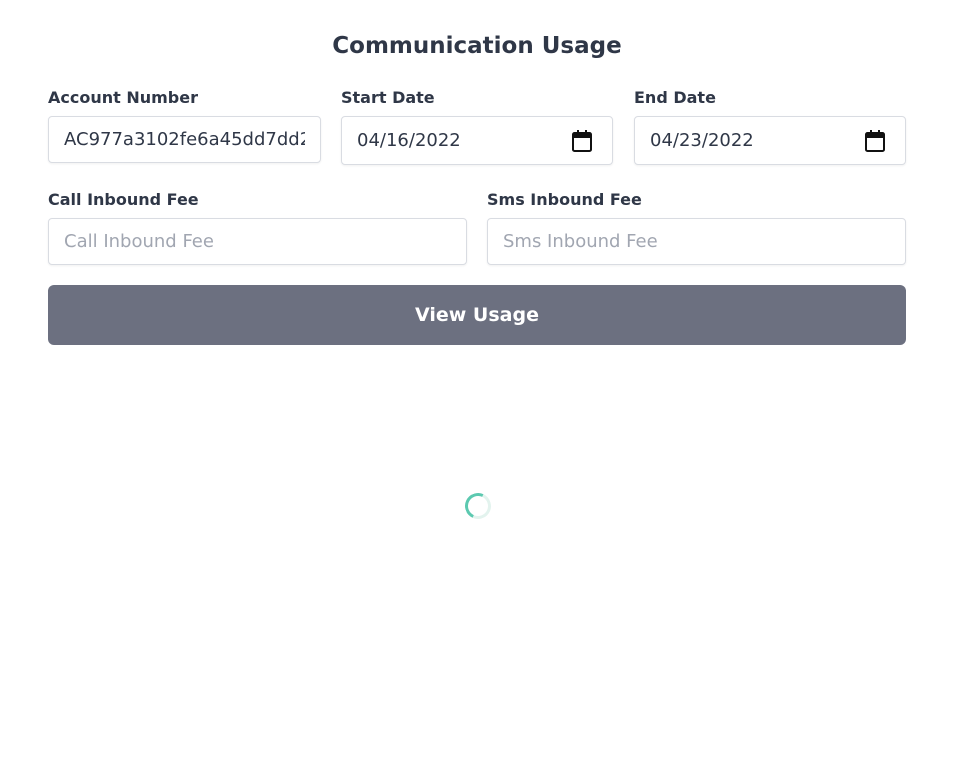 This screenshot has height=778, width=974. Describe the element at coordinates (477, 315) in the screenshot. I see `view-usage-button: View Usage` at that location.